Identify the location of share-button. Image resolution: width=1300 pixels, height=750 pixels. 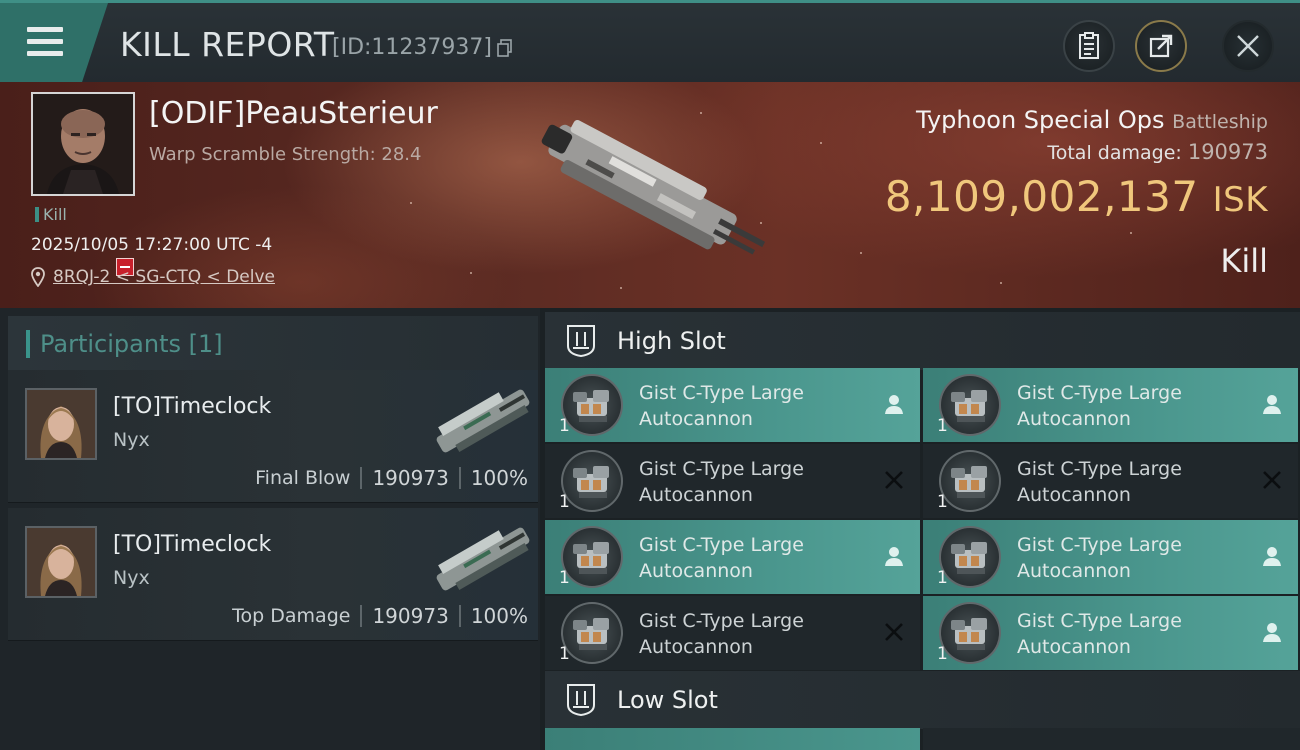
(1161, 46).